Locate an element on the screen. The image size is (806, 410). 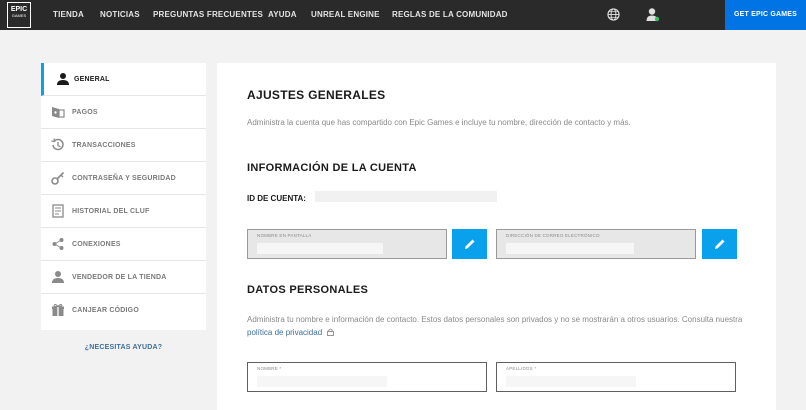
document-icon is located at coordinates (58, 211).